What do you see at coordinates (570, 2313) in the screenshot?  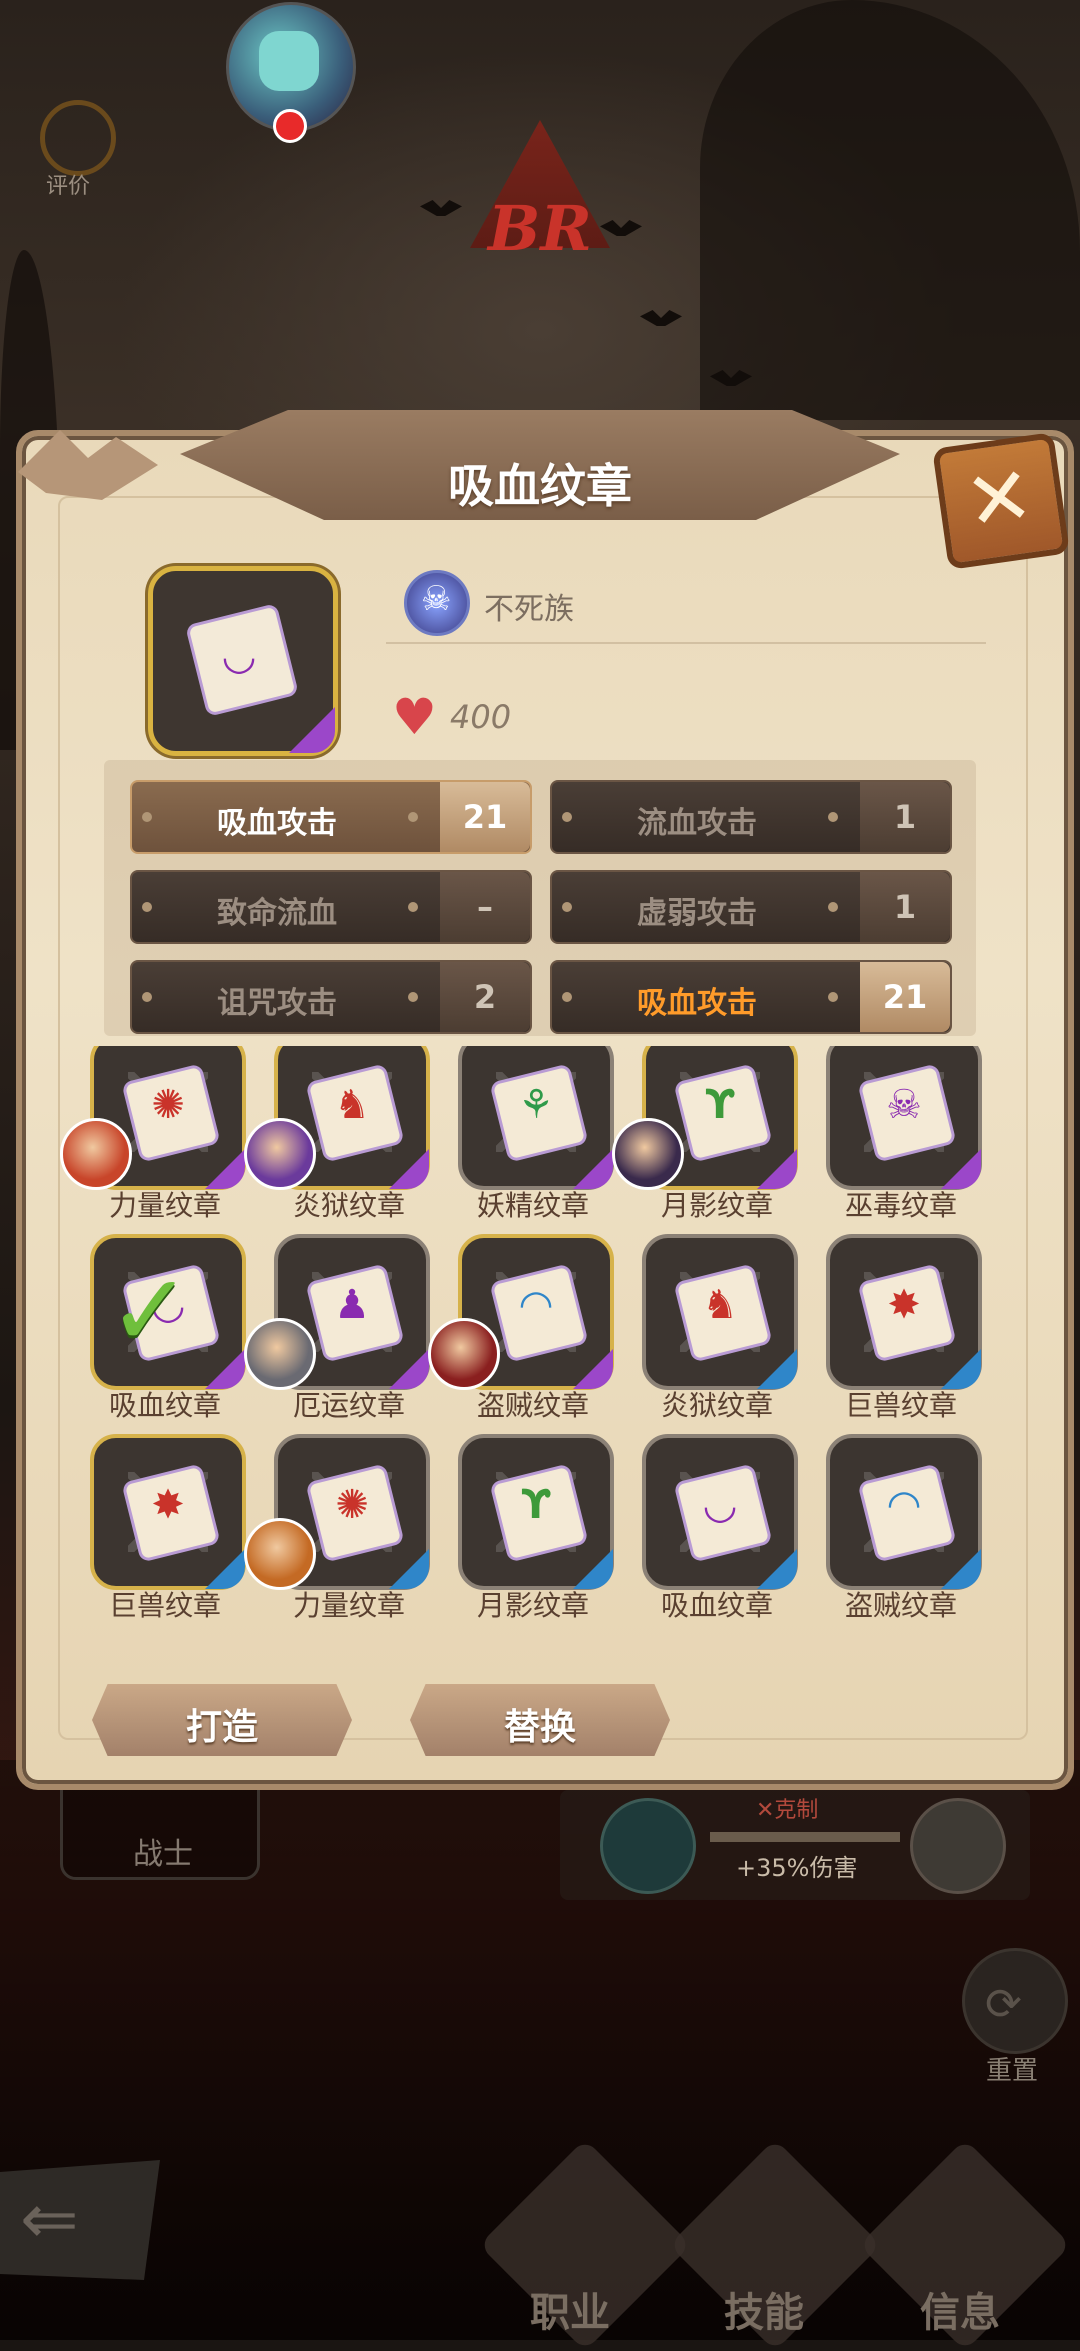 I see `nav-label-class: 职业` at bounding box center [570, 2313].